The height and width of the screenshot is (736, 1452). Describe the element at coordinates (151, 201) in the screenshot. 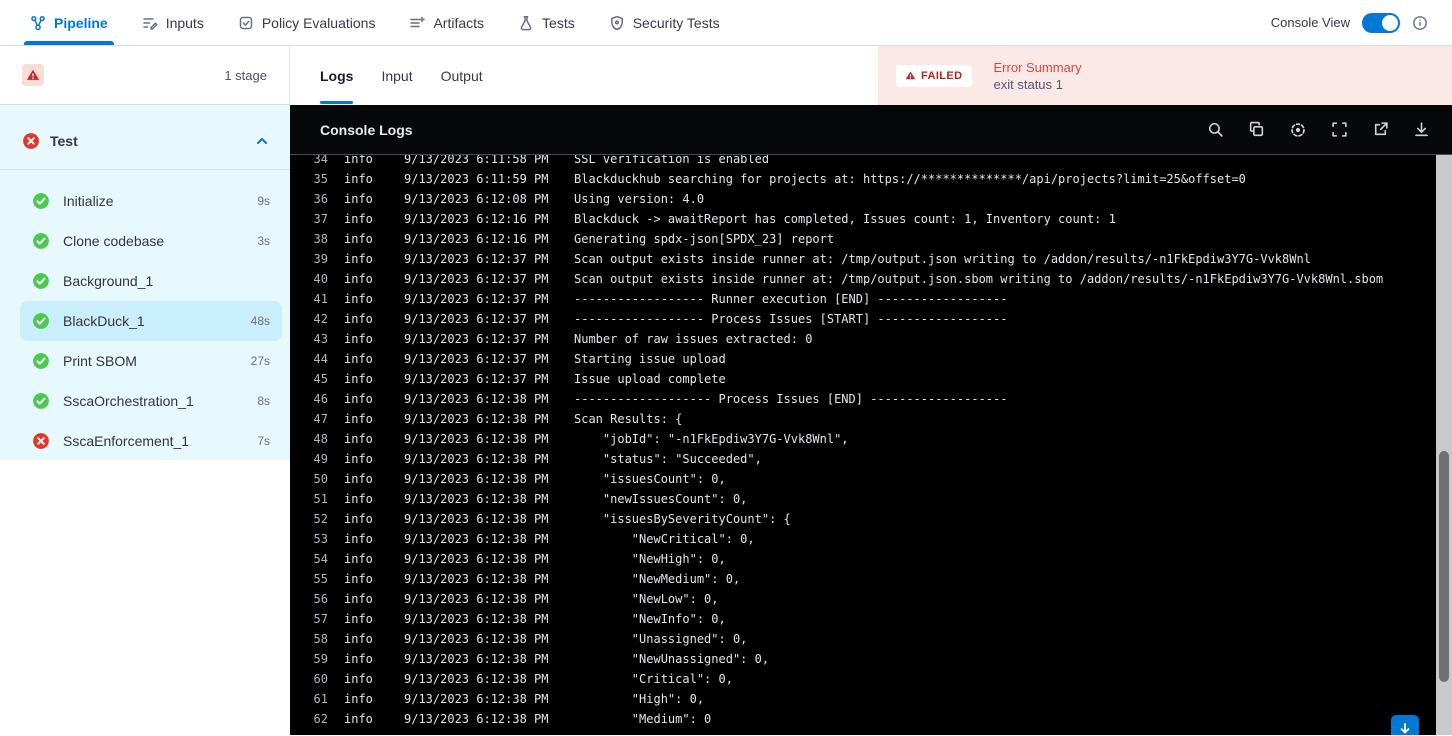

I see `step-initialize: Initialize 9s` at that location.